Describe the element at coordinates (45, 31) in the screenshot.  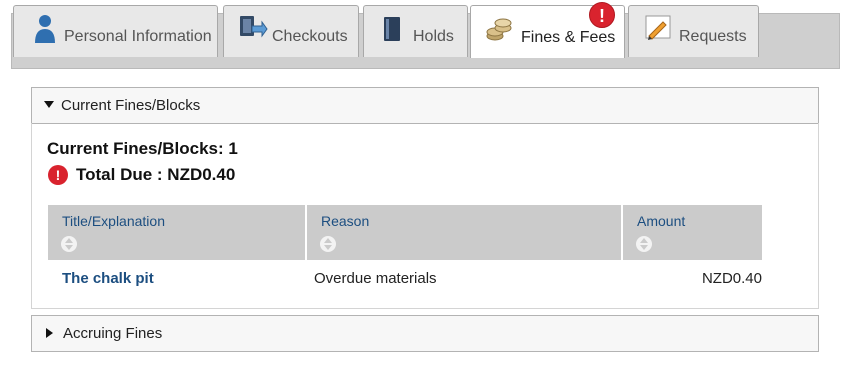
I see `person-icon` at that location.